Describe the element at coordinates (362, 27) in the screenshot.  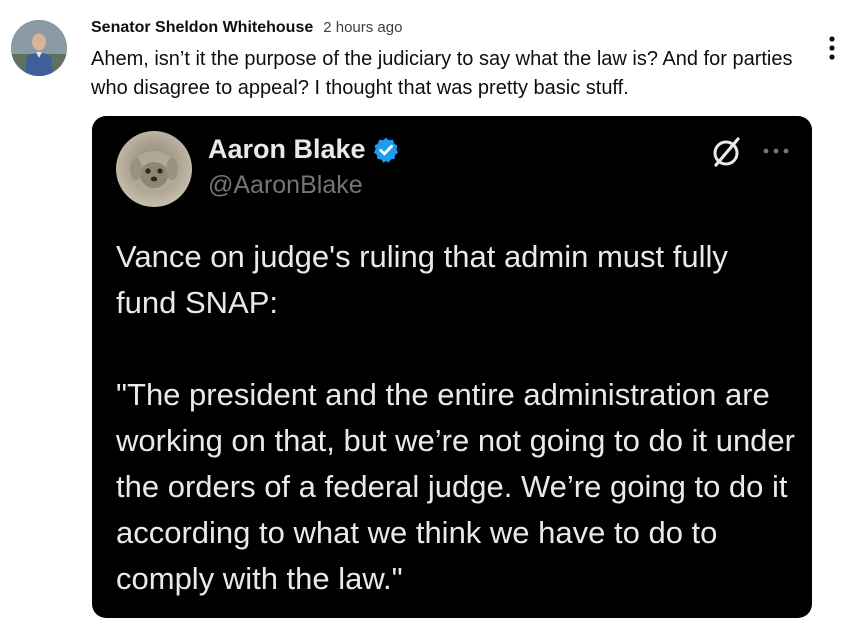
I see `comment-timestamp: 2 hours ago` at that location.